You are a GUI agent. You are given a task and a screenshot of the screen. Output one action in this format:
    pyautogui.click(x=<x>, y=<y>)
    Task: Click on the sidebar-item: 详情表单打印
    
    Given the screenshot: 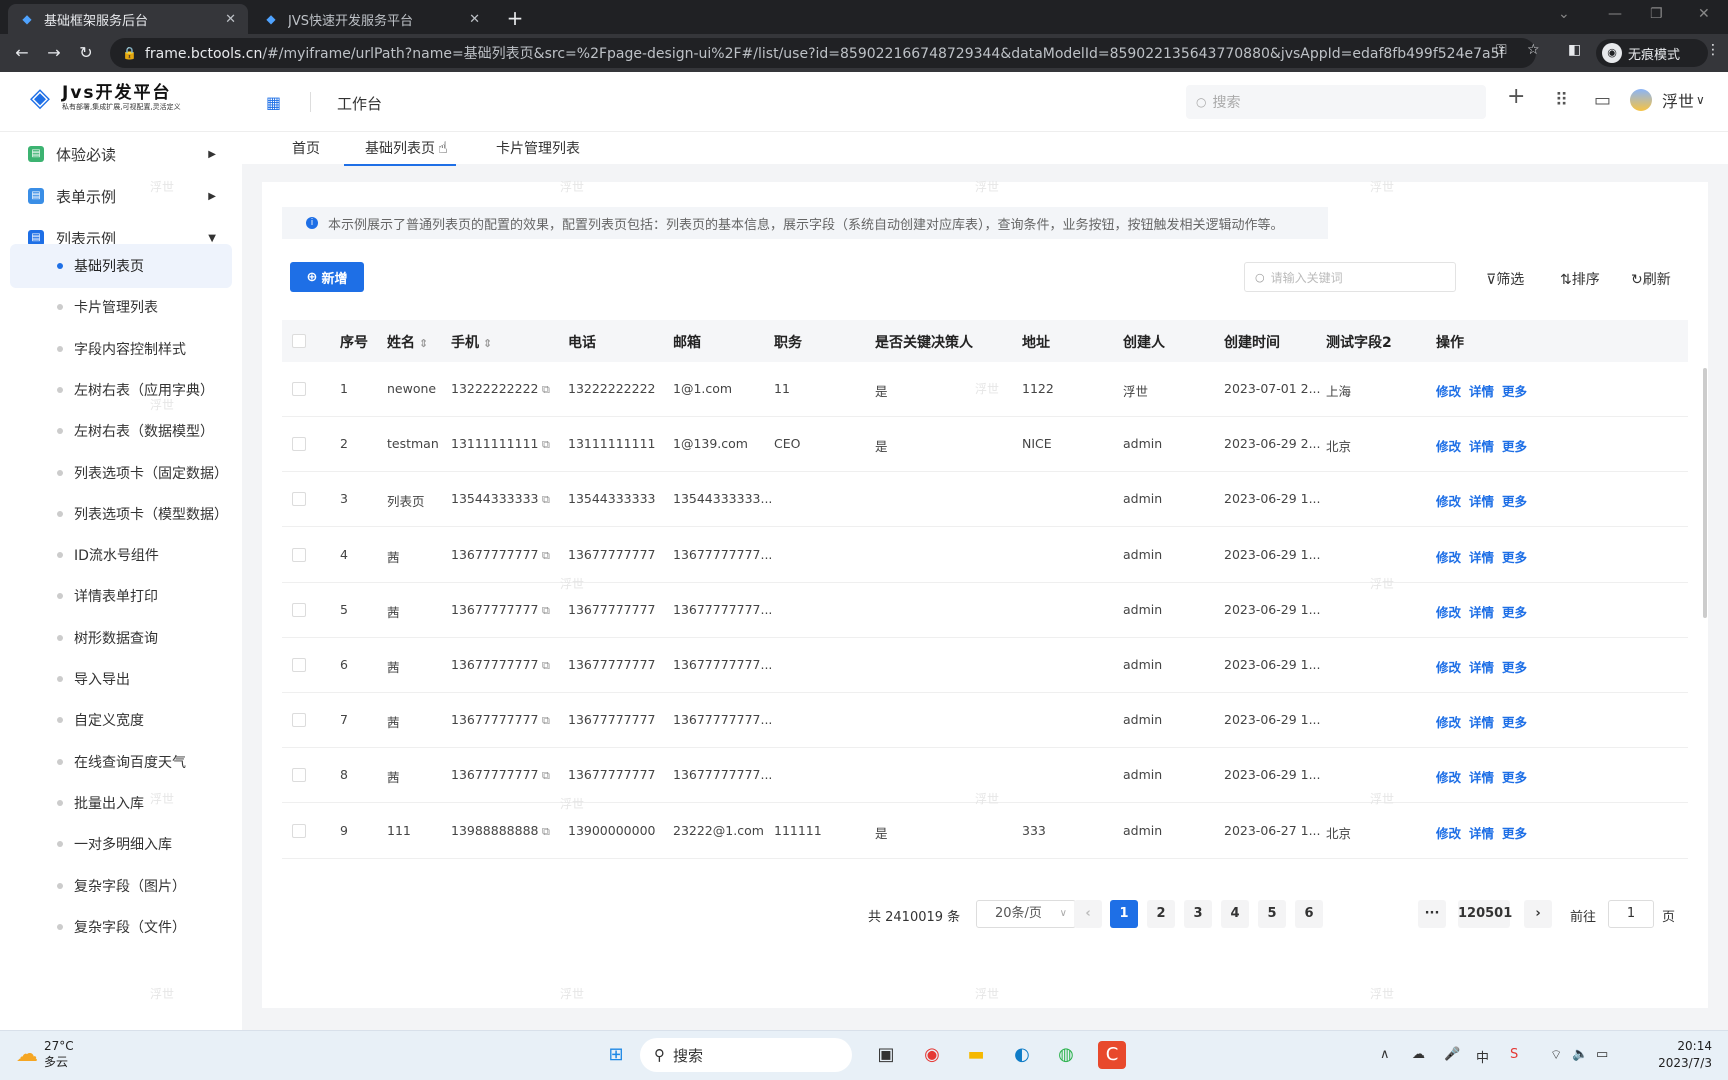 What is the action you would take?
    pyautogui.click(x=121, y=596)
    